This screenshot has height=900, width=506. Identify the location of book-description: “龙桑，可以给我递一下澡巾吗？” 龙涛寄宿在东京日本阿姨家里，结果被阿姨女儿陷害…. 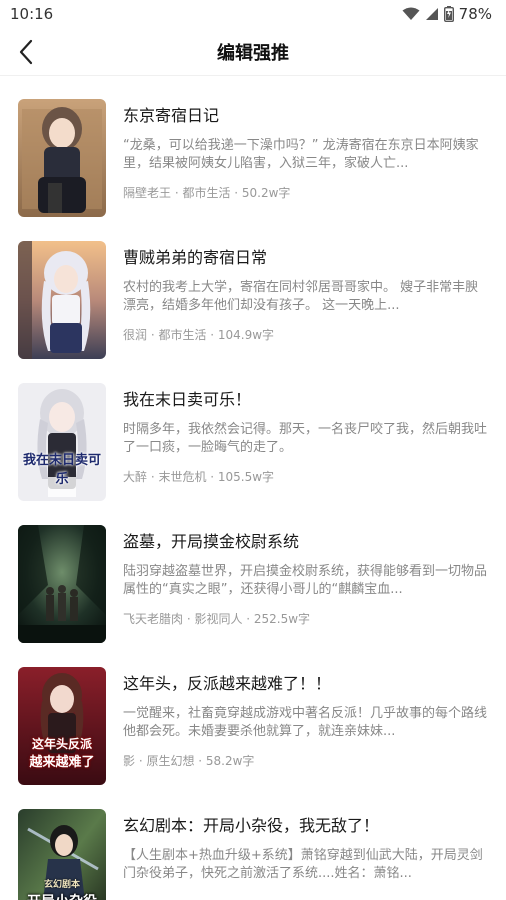
(301, 154).